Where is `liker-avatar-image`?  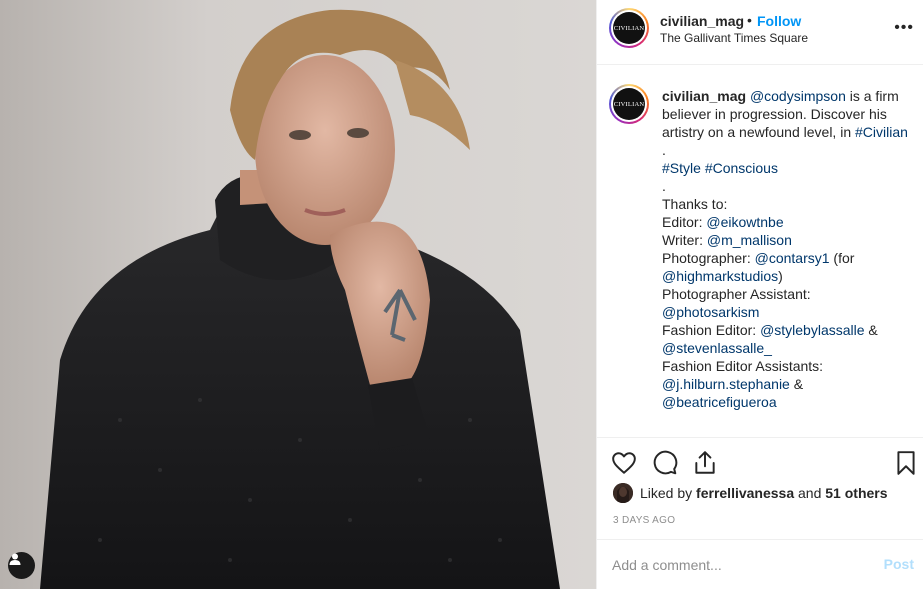
liker-avatar-image is located at coordinates (623, 493).